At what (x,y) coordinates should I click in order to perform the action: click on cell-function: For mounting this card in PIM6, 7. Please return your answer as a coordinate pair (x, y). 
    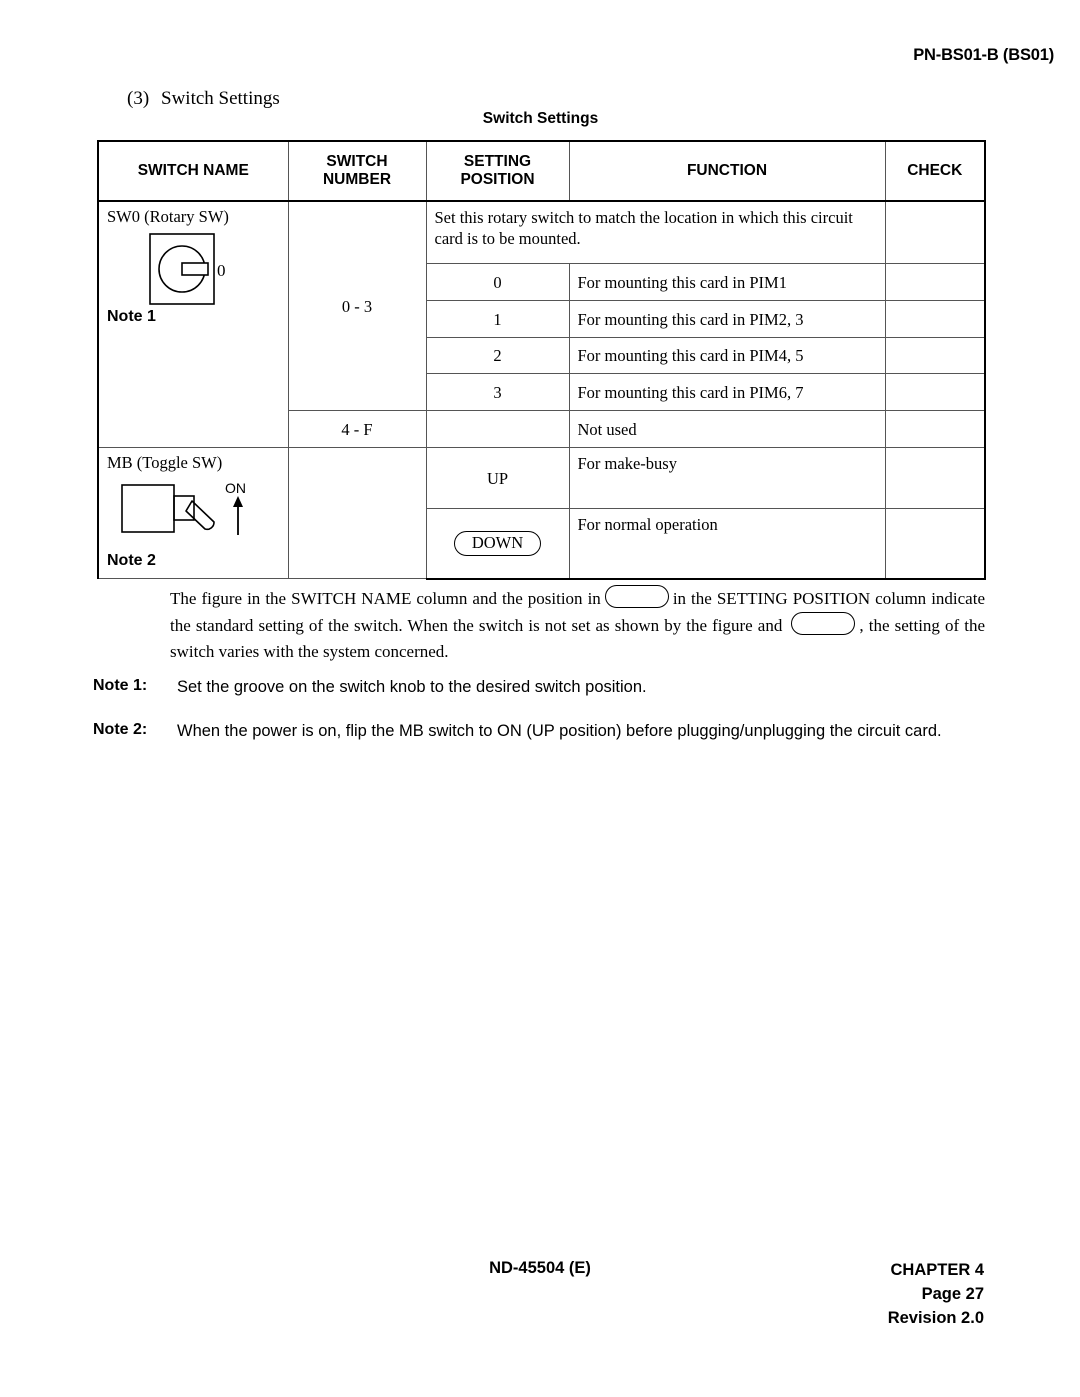
    Looking at the image, I should click on (727, 392).